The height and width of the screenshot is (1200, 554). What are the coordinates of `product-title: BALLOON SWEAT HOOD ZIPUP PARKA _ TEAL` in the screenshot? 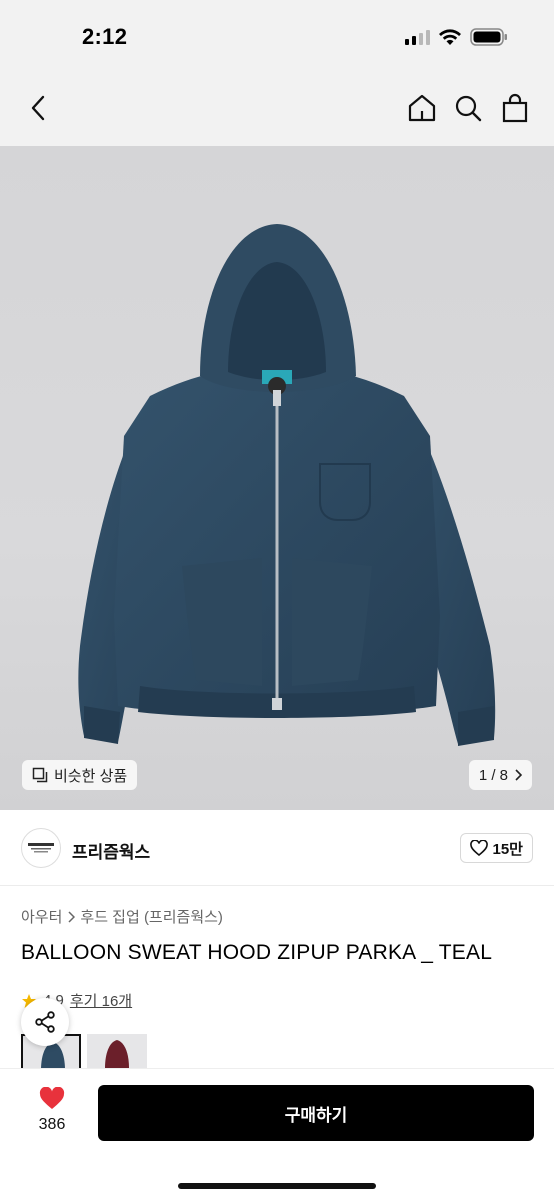 It's located at (257, 952).